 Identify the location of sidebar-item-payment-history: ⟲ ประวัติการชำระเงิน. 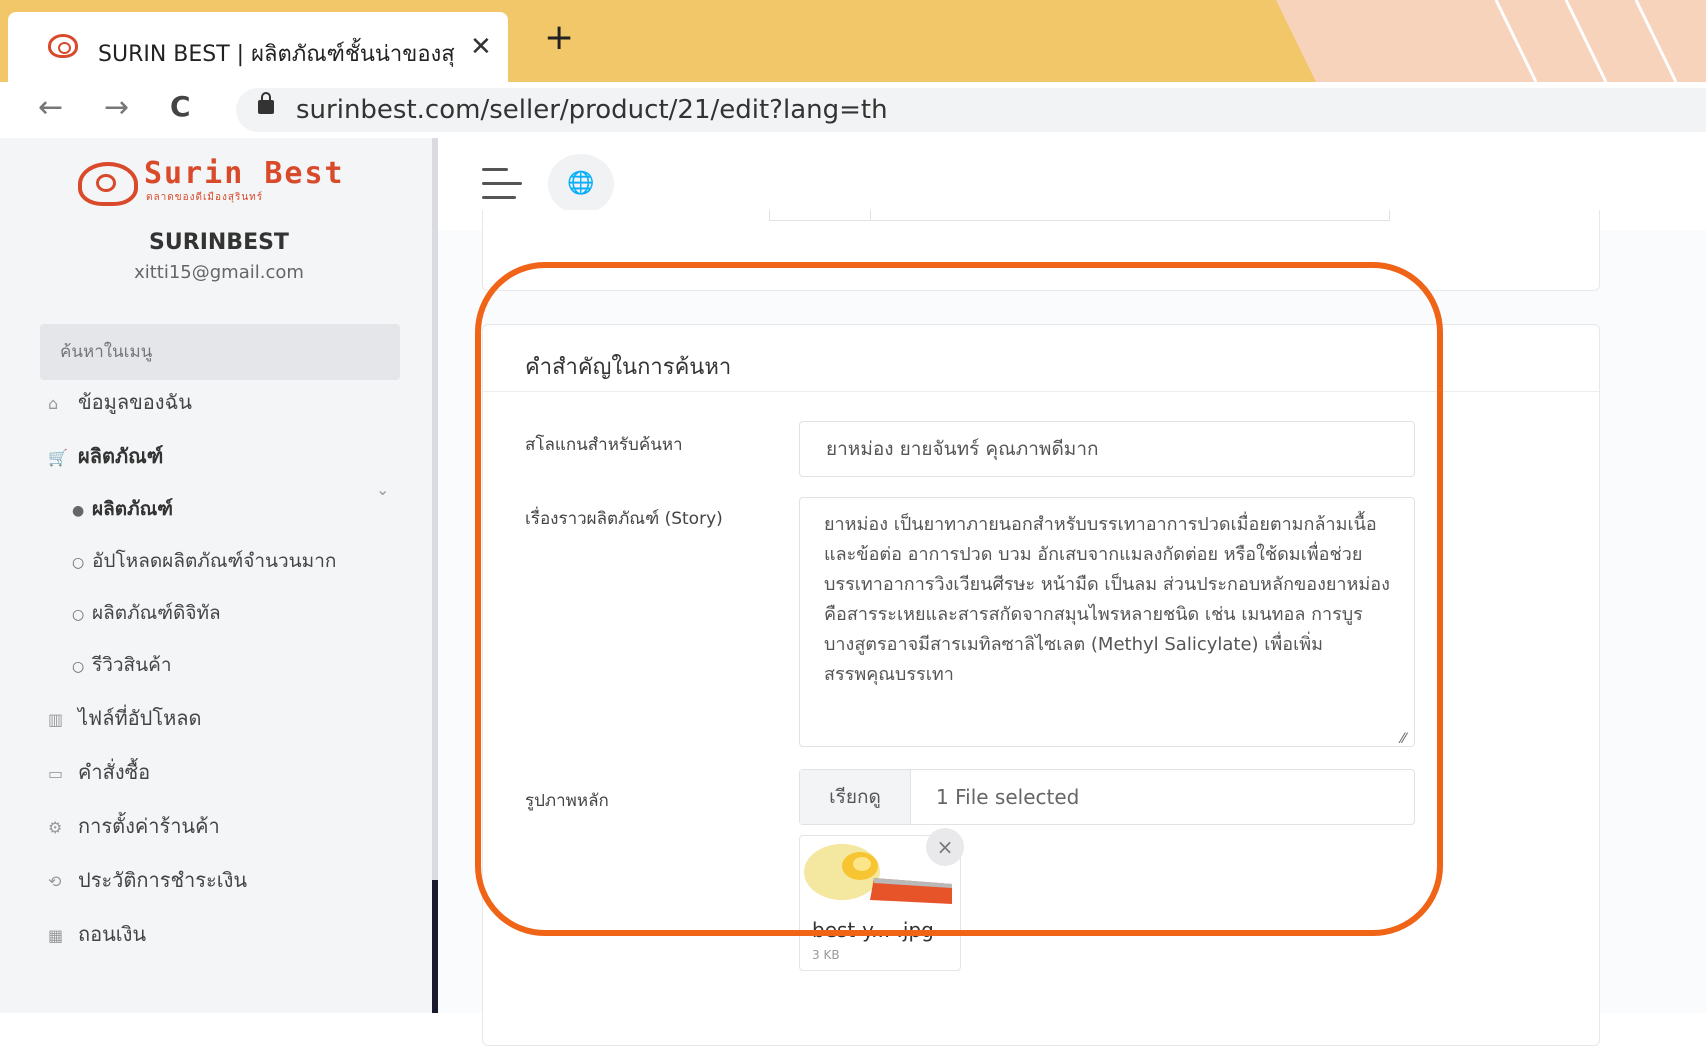
(147, 880).